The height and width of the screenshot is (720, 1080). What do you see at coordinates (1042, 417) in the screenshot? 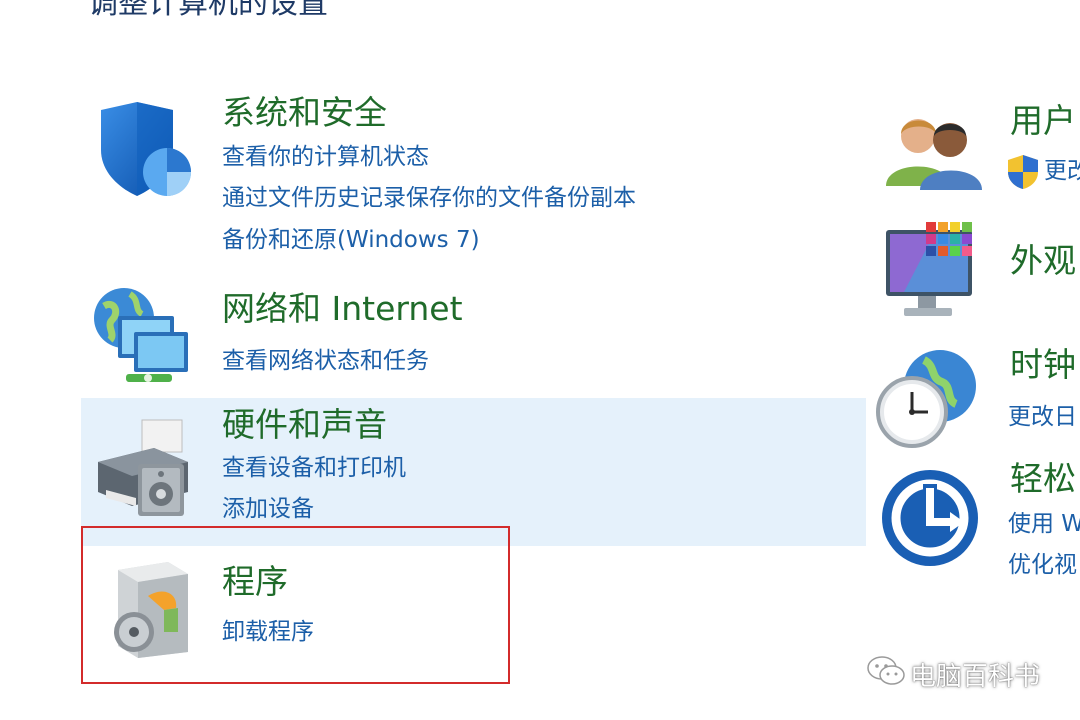
I see `link-clock-change: 更改日` at bounding box center [1042, 417].